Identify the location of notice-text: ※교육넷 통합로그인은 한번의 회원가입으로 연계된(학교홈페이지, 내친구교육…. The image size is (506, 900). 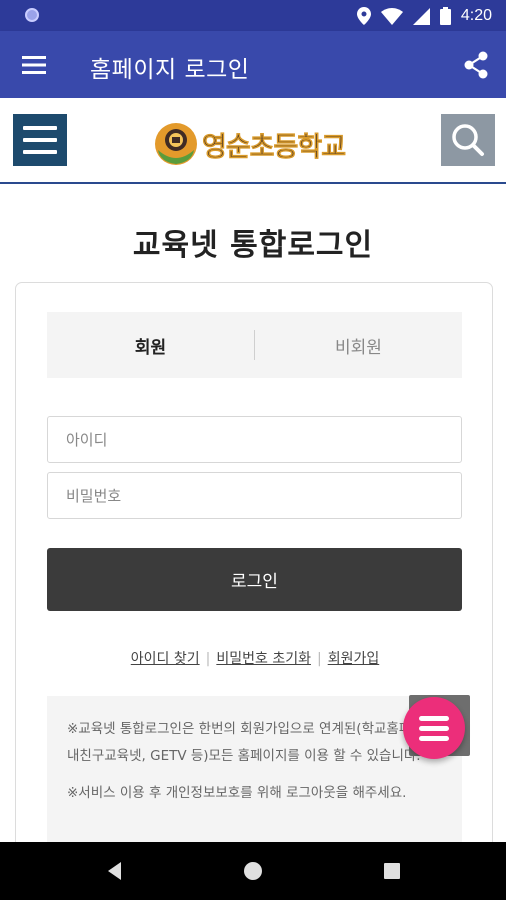
(254, 742).